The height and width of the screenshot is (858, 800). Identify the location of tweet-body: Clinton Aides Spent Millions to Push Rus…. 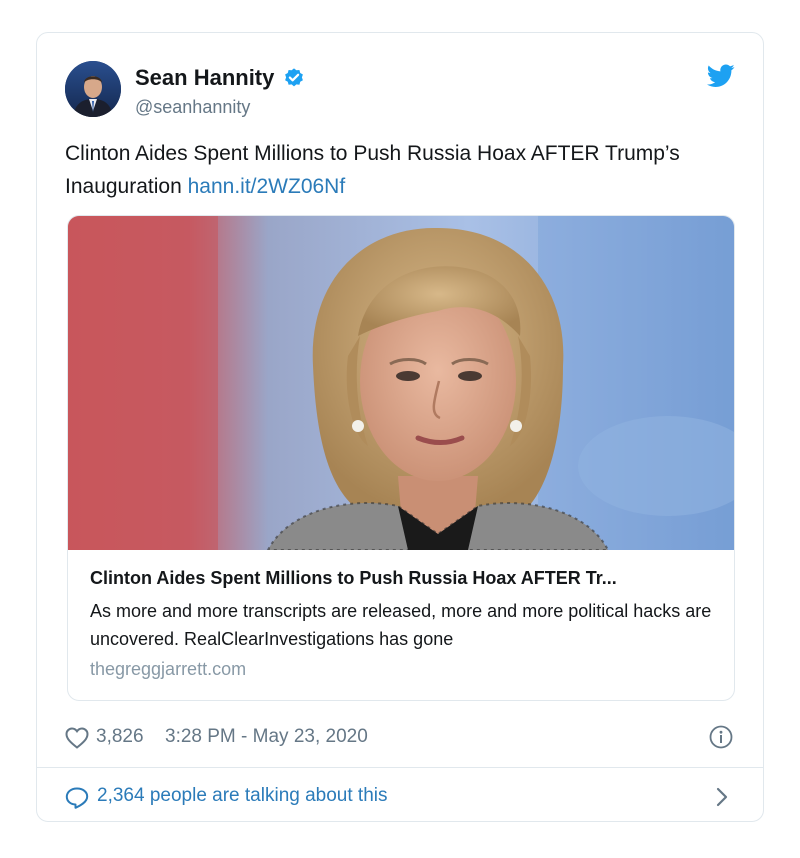
(372, 170).